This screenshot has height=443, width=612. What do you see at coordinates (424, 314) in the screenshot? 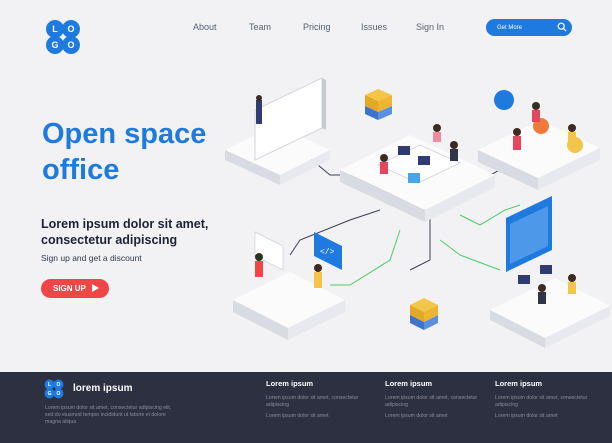
I see `server-stack-bottom` at bounding box center [424, 314].